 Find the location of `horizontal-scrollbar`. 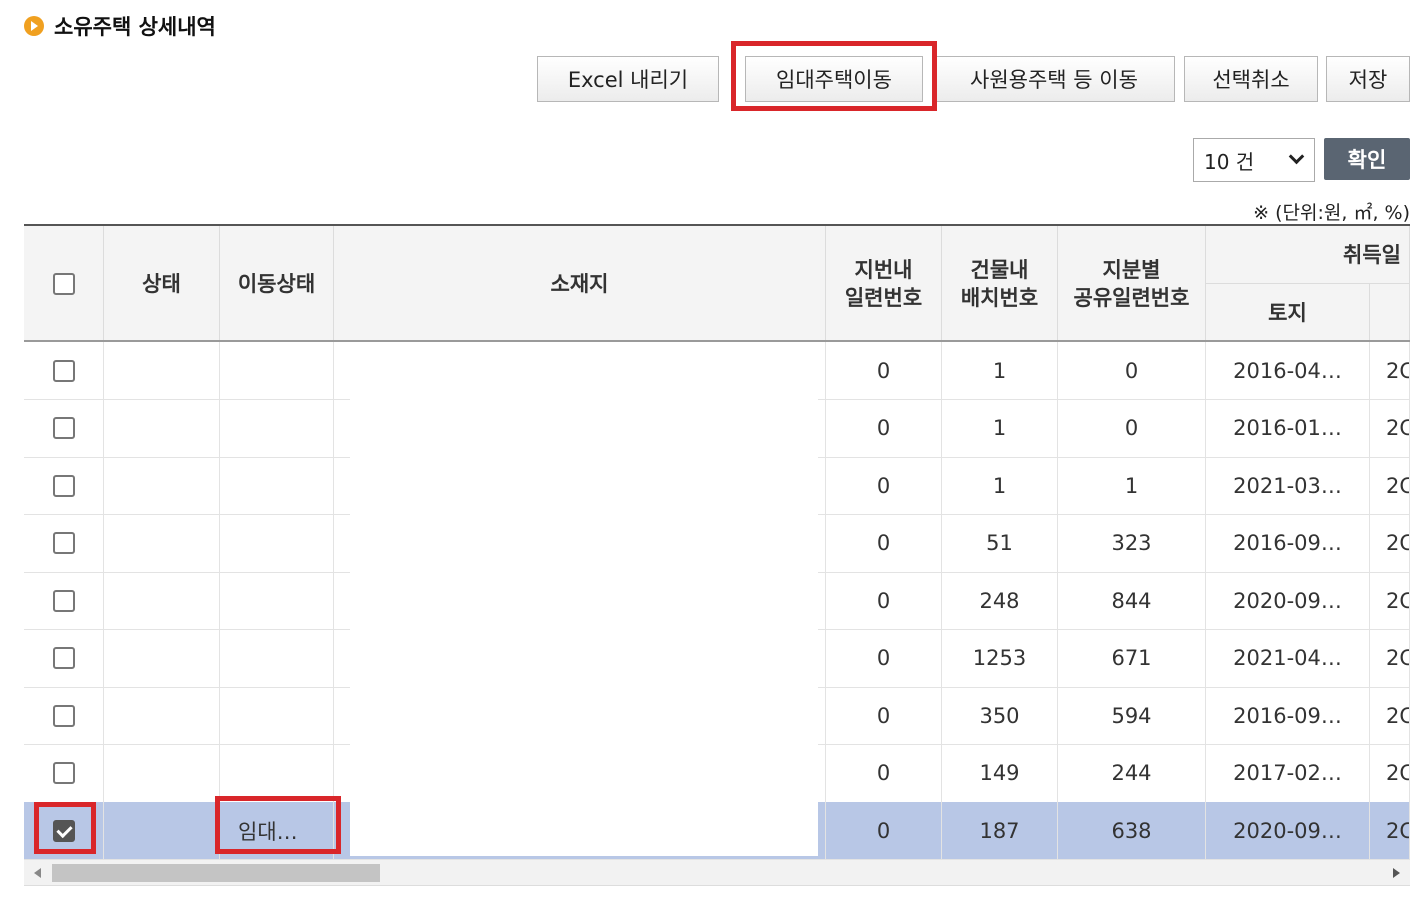

horizontal-scrollbar is located at coordinates (717, 873).